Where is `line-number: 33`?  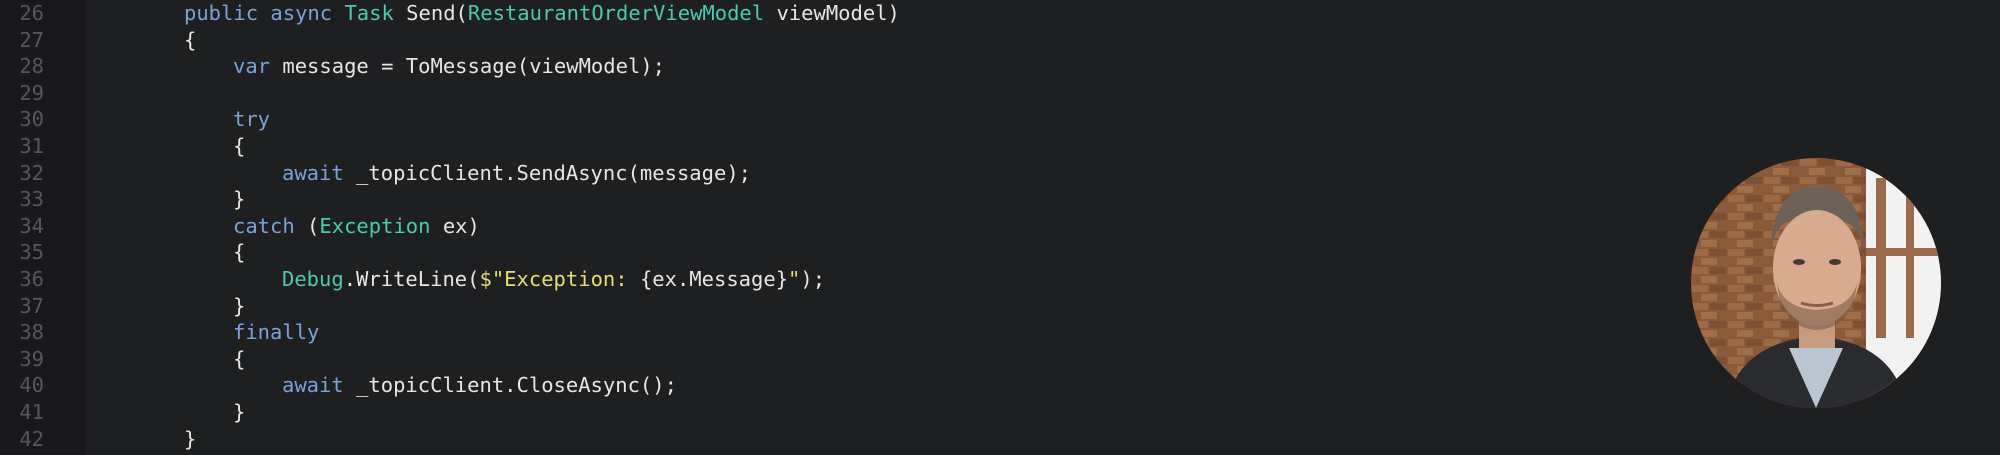 line-number: 33 is located at coordinates (31, 199).